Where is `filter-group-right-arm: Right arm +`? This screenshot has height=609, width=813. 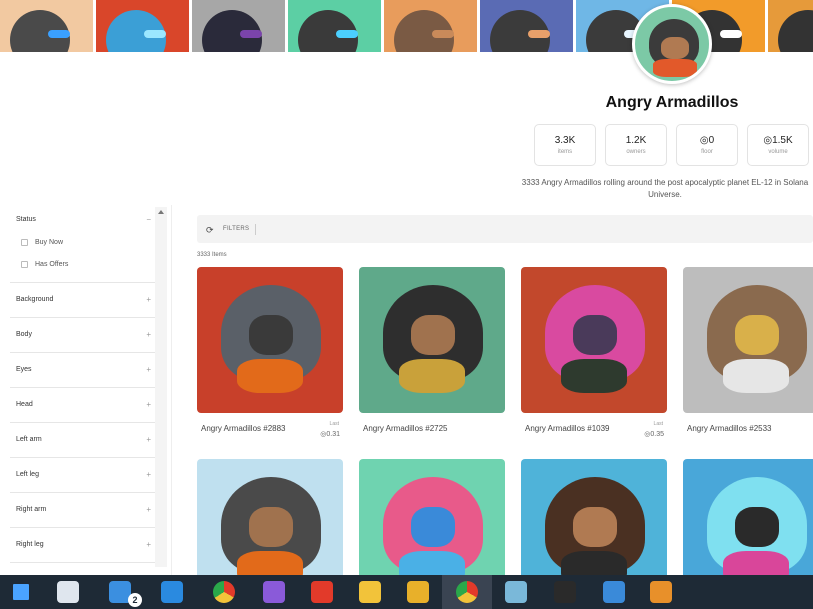
filter-group-right-arm: Right arm + is located at coordinates (82, 510).